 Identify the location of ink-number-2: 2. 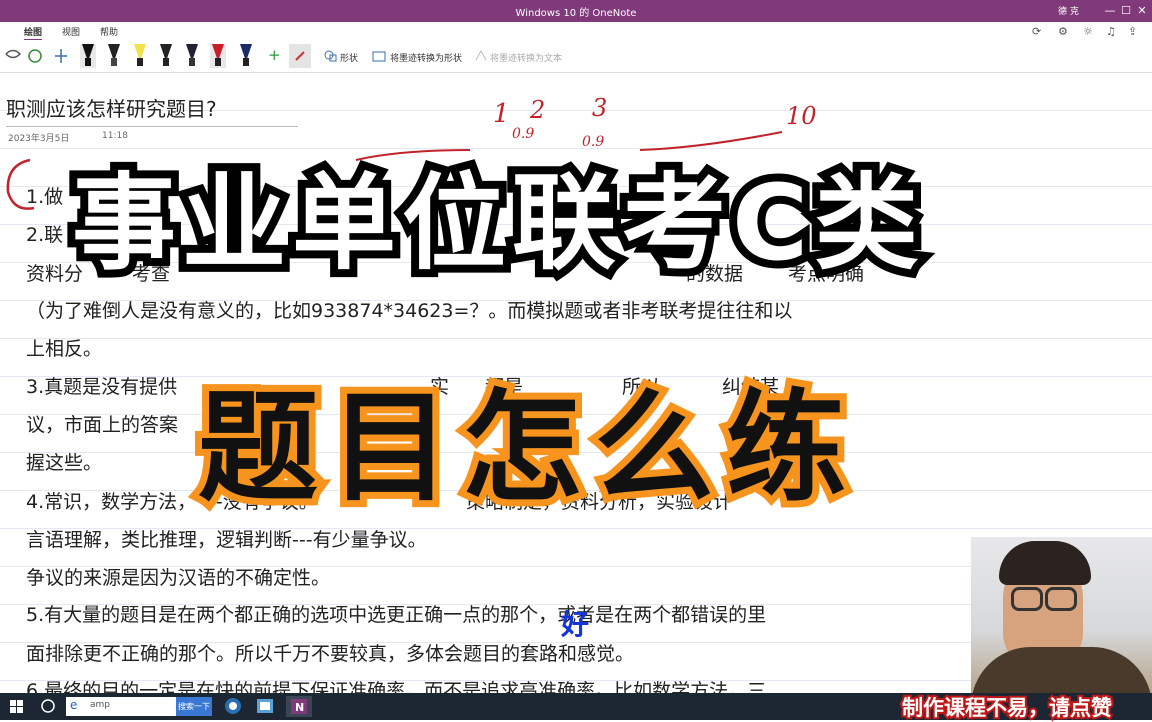
(537, 110).